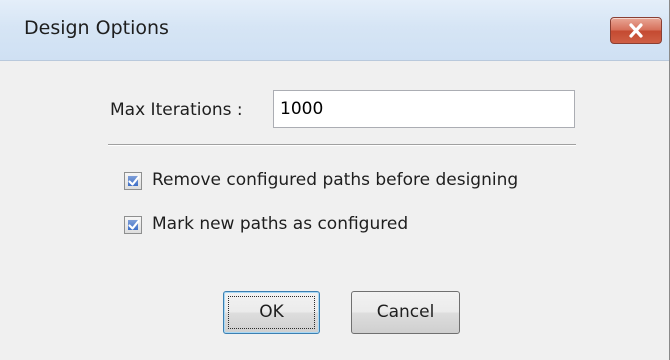 Image resolution: width=670 pixels, height=360 pixels. I want to click on ok-button: OK, so click(271, 312).